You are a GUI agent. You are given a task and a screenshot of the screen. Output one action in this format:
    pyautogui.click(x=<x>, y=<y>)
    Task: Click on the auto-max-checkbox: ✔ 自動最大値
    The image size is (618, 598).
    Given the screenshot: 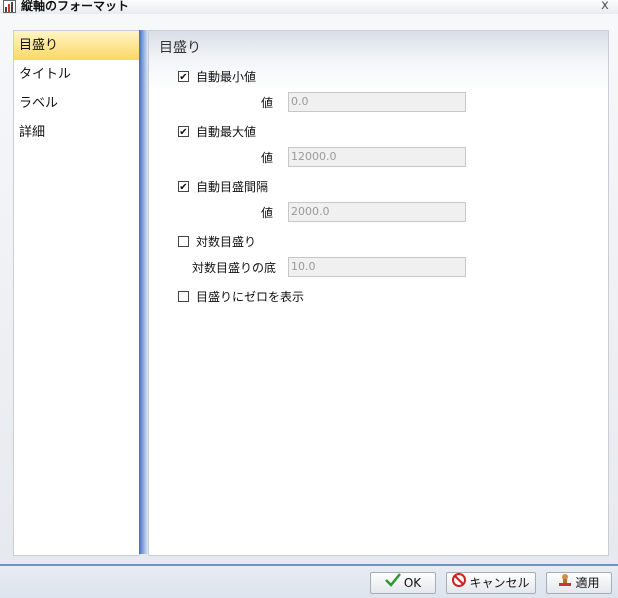 What is the action you would take?
    pyautogui.click(x=217, y=131)
    